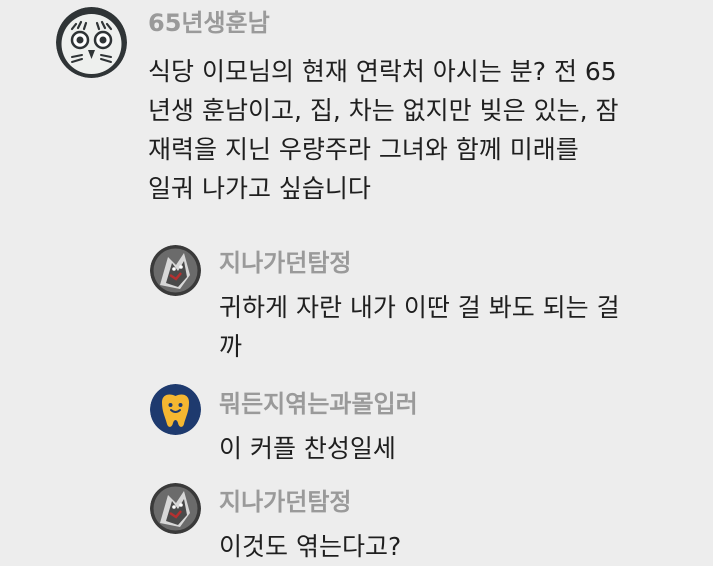  What do you see at coordinates (383, 110) in the screenshot?
I see `comment-text-line: 년생 훈남이고, 집, 차는 없지만 빚은 있는, 잠` at bounding box center [383, 110].